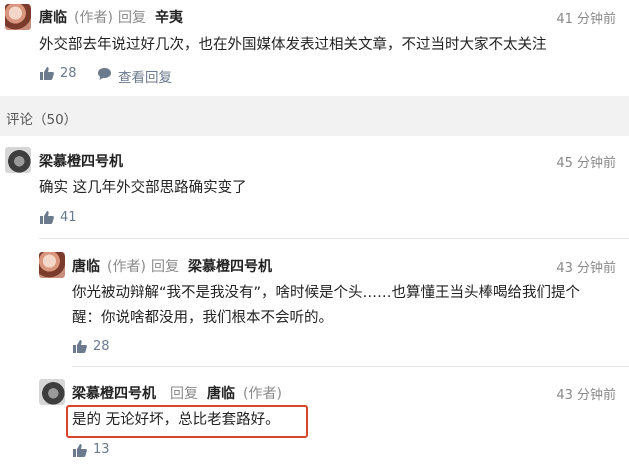 This screenshot has width=629, height=470. Describe the element at coordinates (202, 318) in the screenshot. I see `comment-text-line2: 醒：你说啥都没用，我们根本不会听的。` at that location.